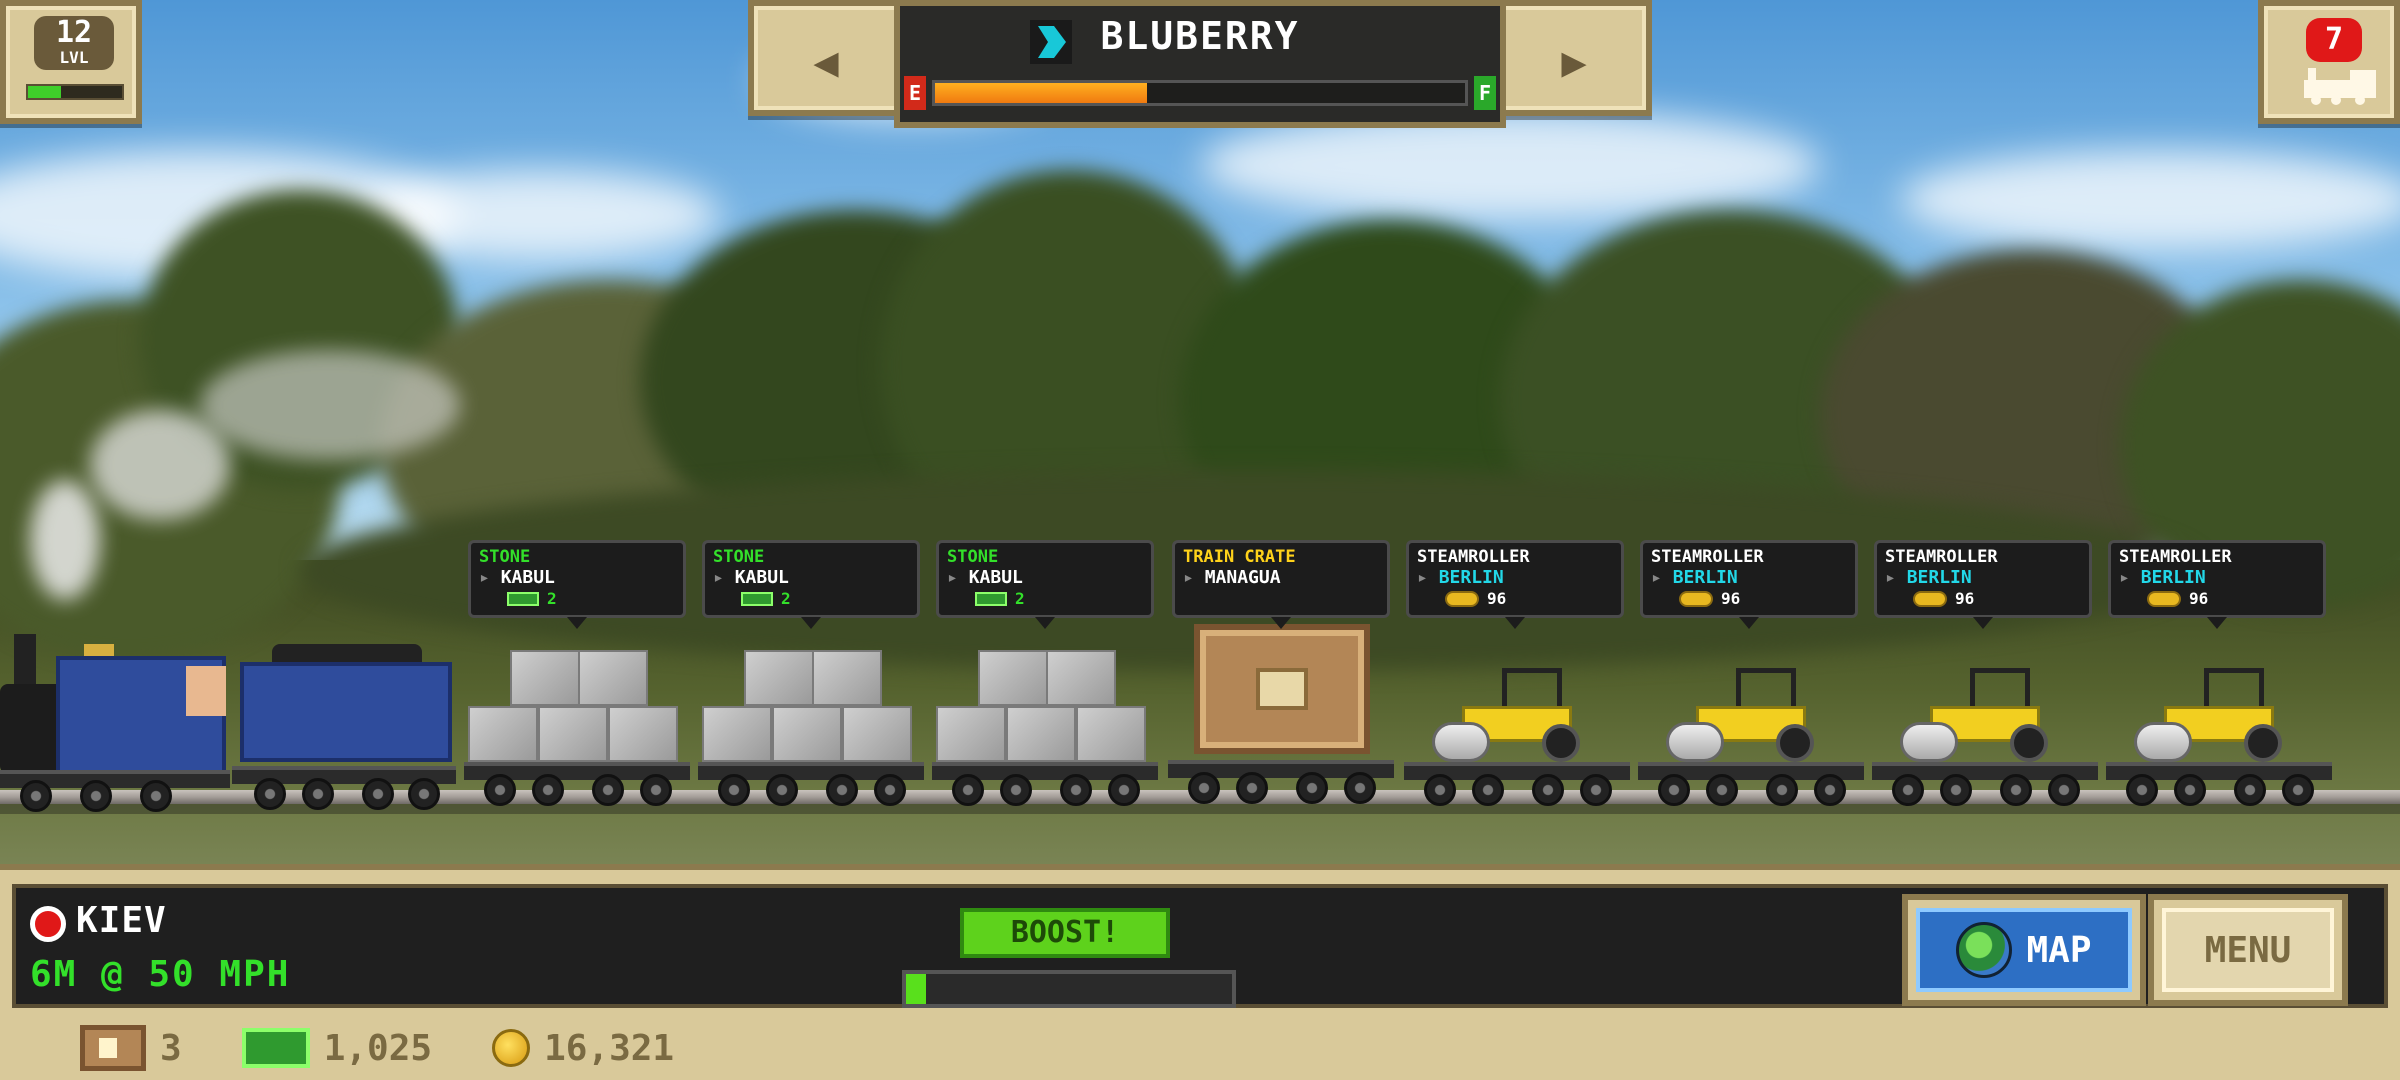 The height and width of the screenshot is (1080, 2400). I want to click on train-name: BLUBERRY, so click(1200, 36).